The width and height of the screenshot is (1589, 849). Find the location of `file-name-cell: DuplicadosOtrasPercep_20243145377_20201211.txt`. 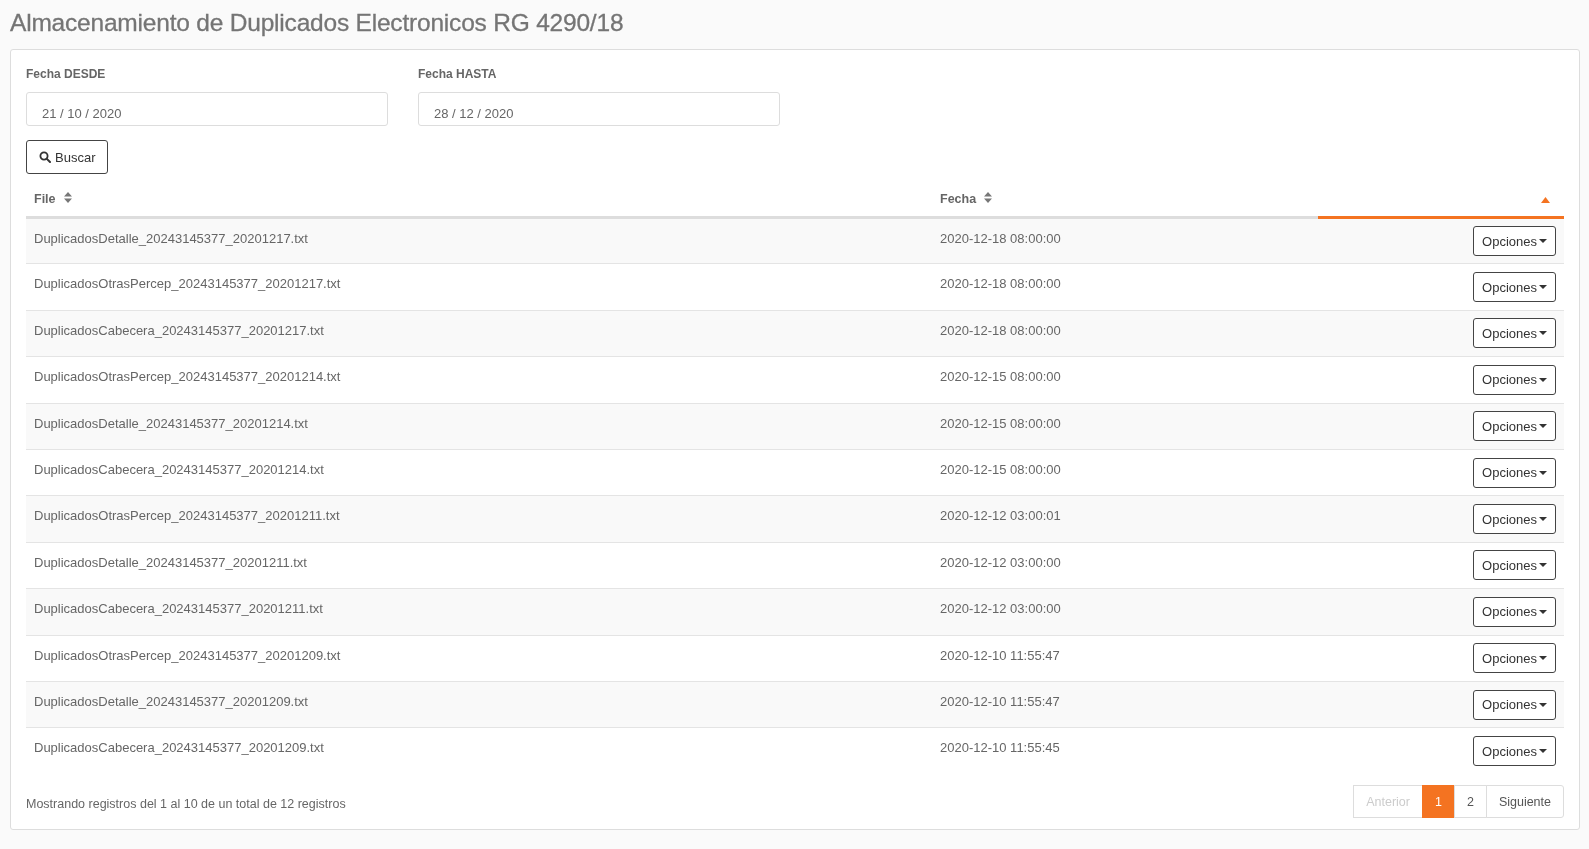

file-name-cell: DuplicadosOtrasPercep_20243145377_20201211.txt is located at coordinates (479, 519).